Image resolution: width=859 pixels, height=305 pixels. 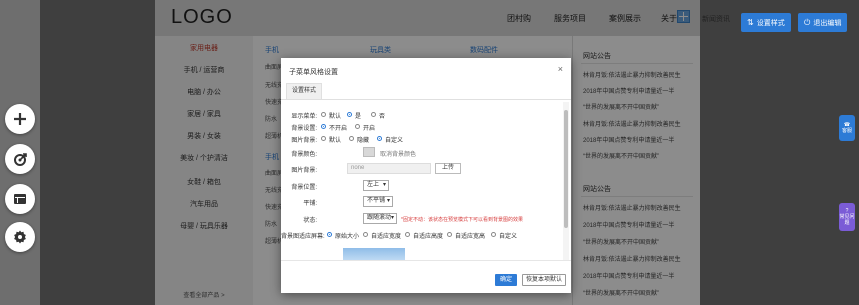 What do you see at coordinates (204, 92) in the screenshot?
I see `category-item: 电脑 / 办公` at bounding box center [204, 92].